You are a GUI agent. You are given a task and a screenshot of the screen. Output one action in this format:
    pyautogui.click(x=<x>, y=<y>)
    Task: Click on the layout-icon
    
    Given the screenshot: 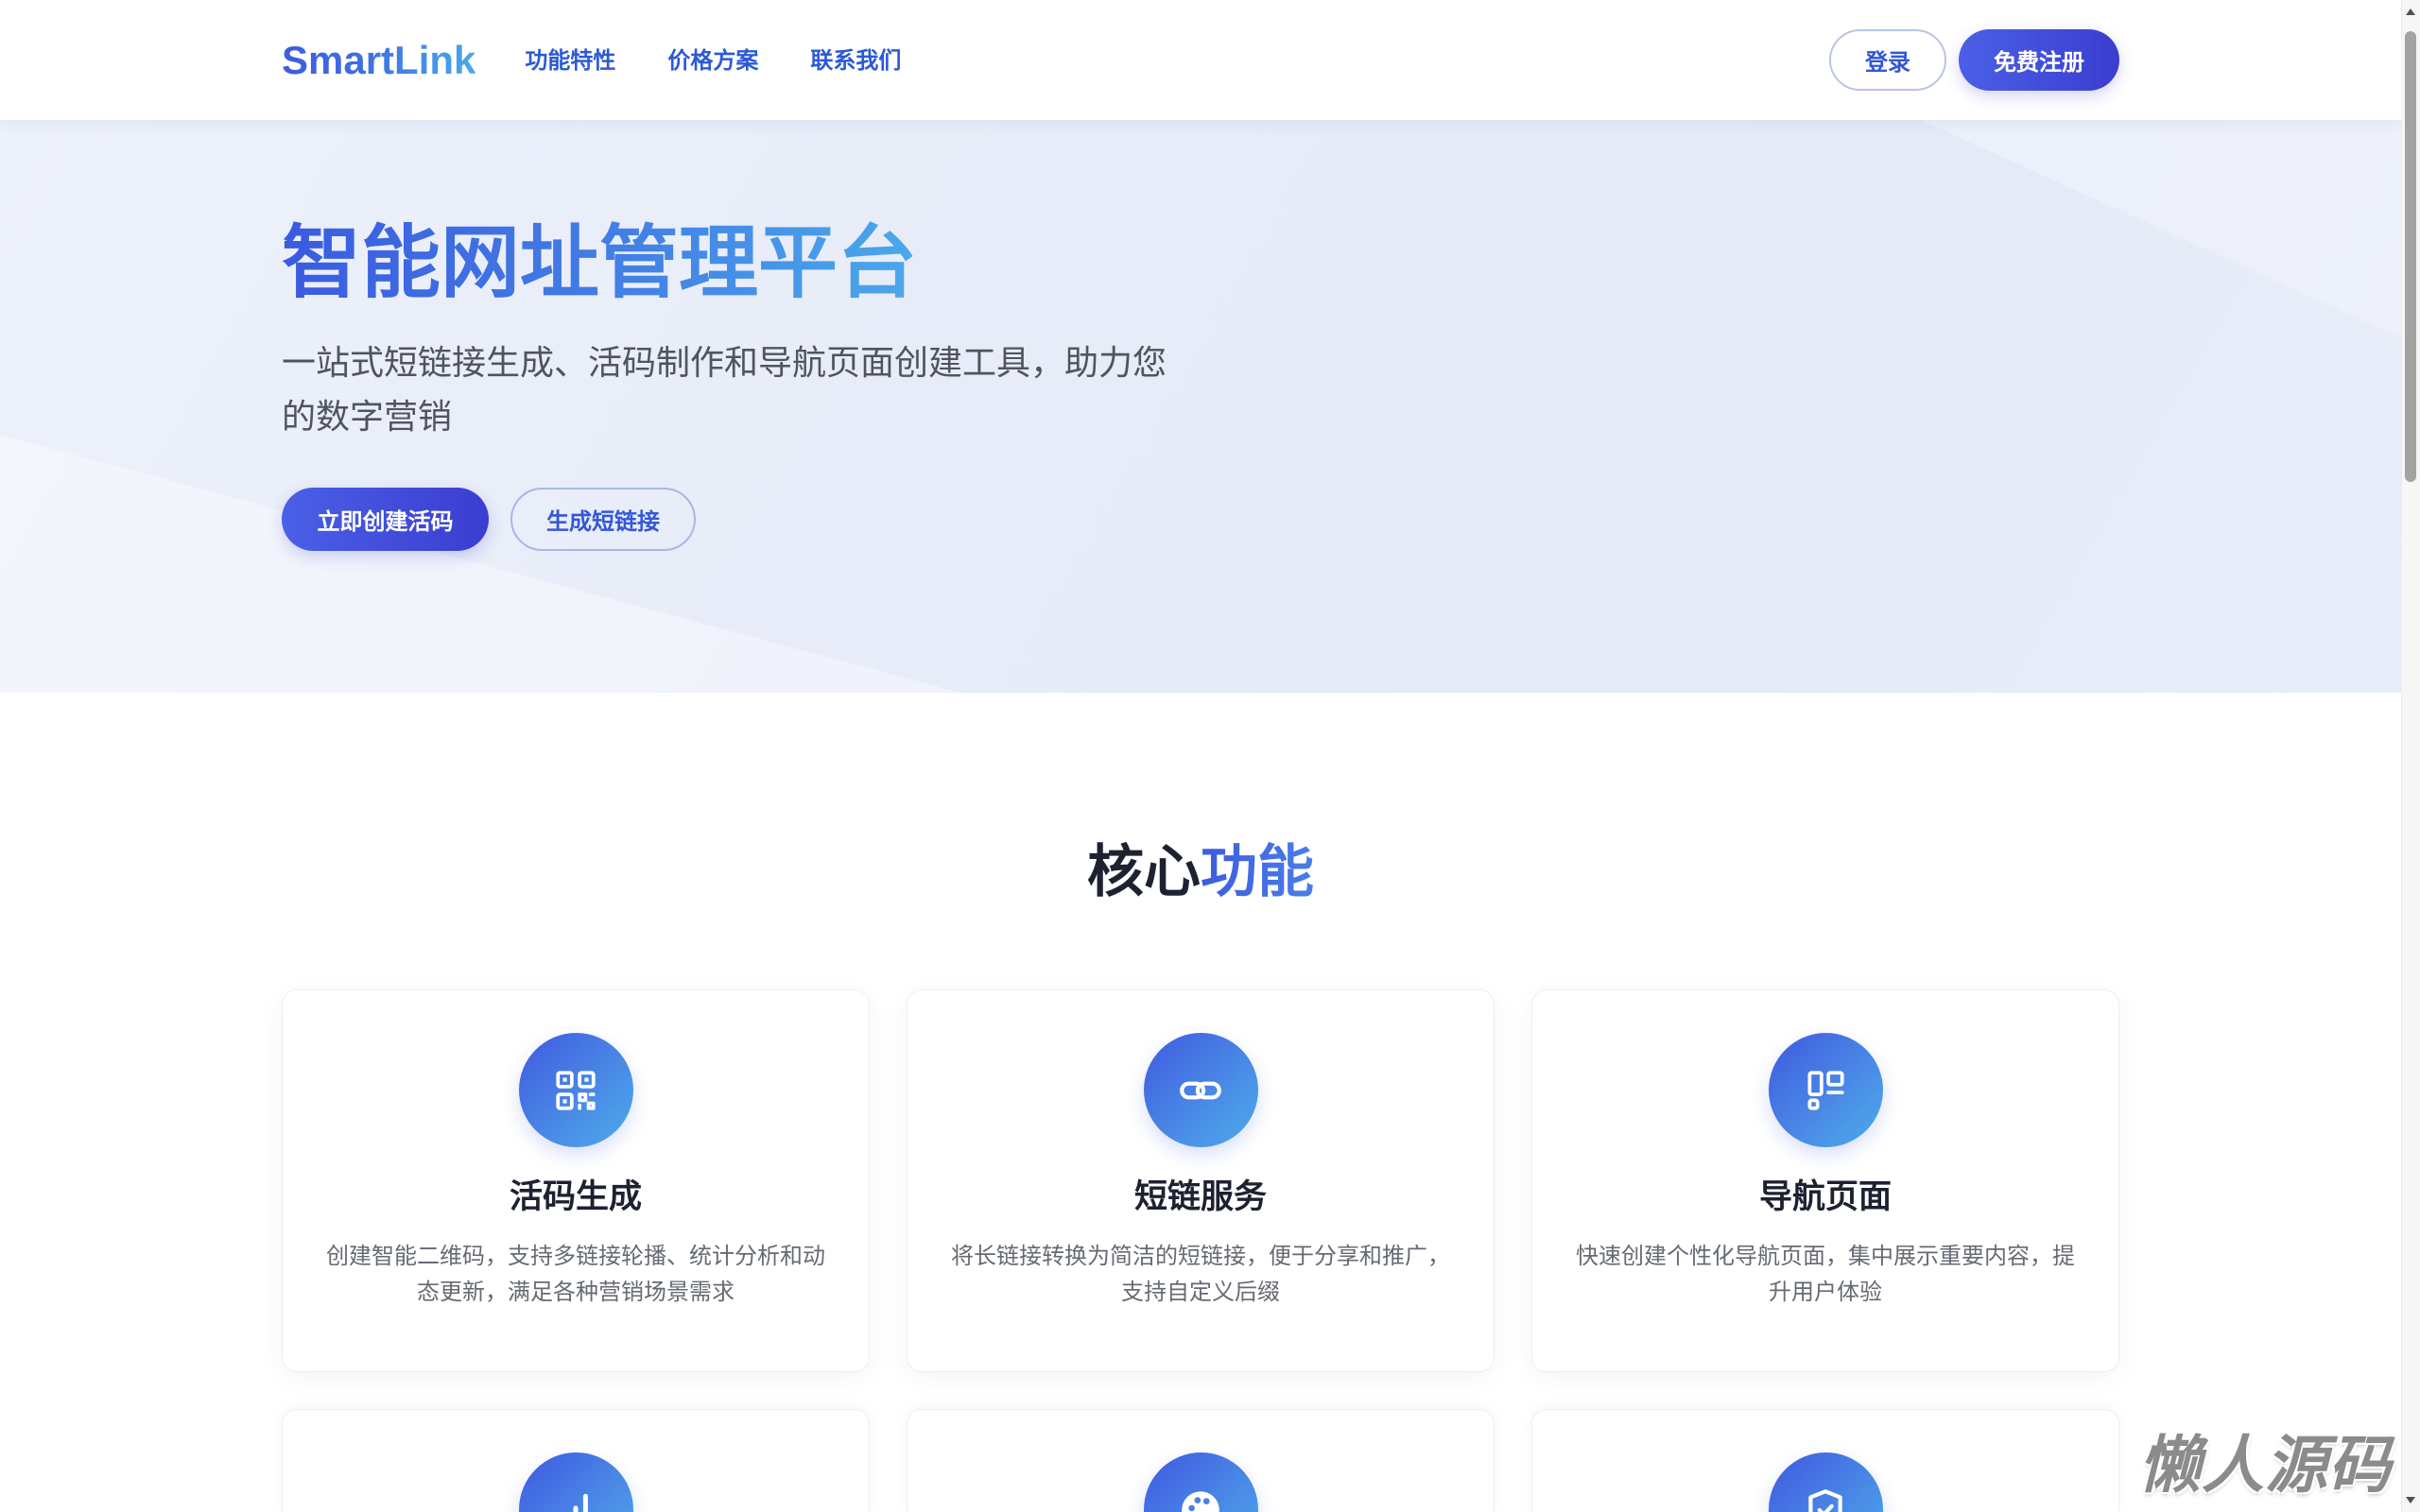 What is the action you would take?
    pyautogui.click(x=1825, y=1090)
    